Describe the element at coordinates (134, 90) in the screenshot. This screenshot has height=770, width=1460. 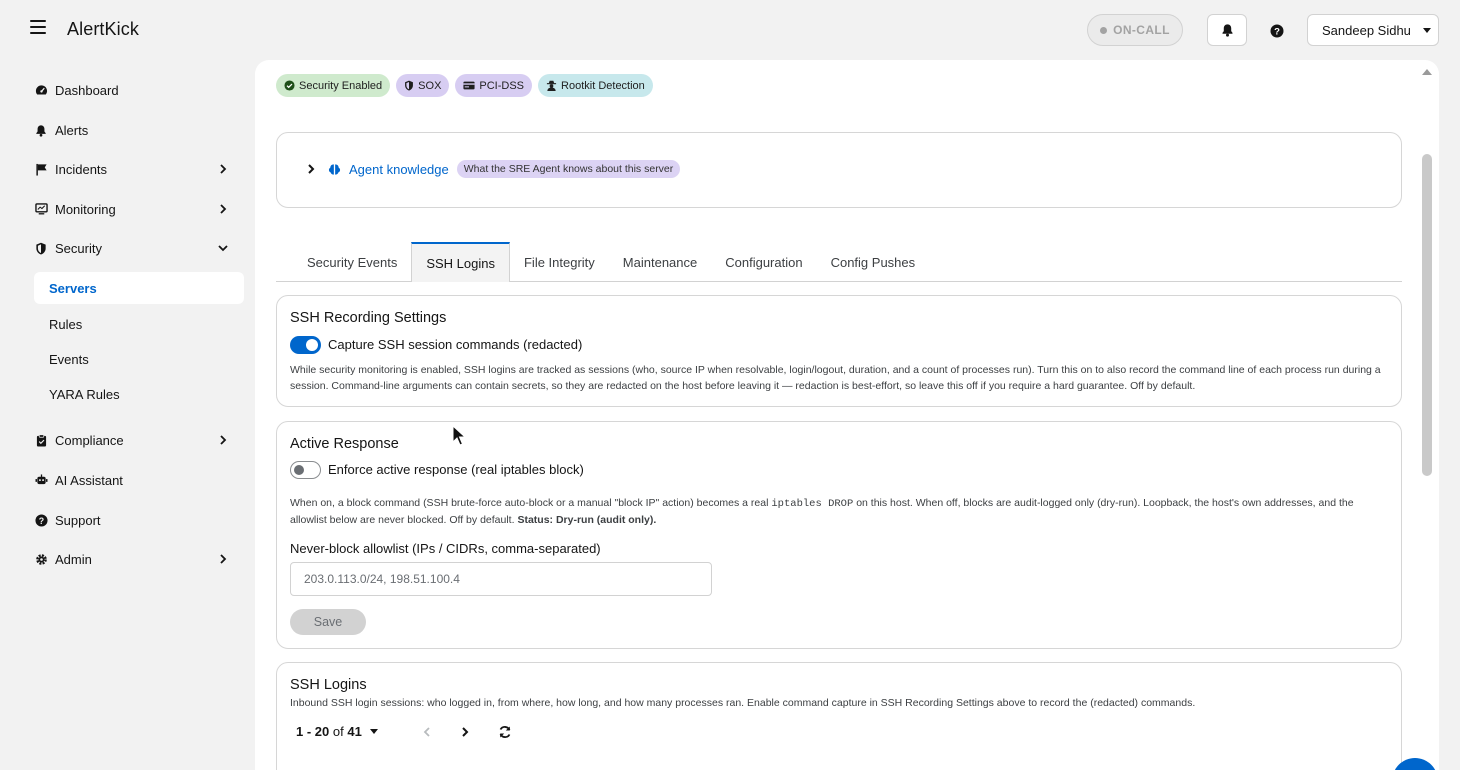
I see `sidebar-item-dashboard: Dashboard` at that location.